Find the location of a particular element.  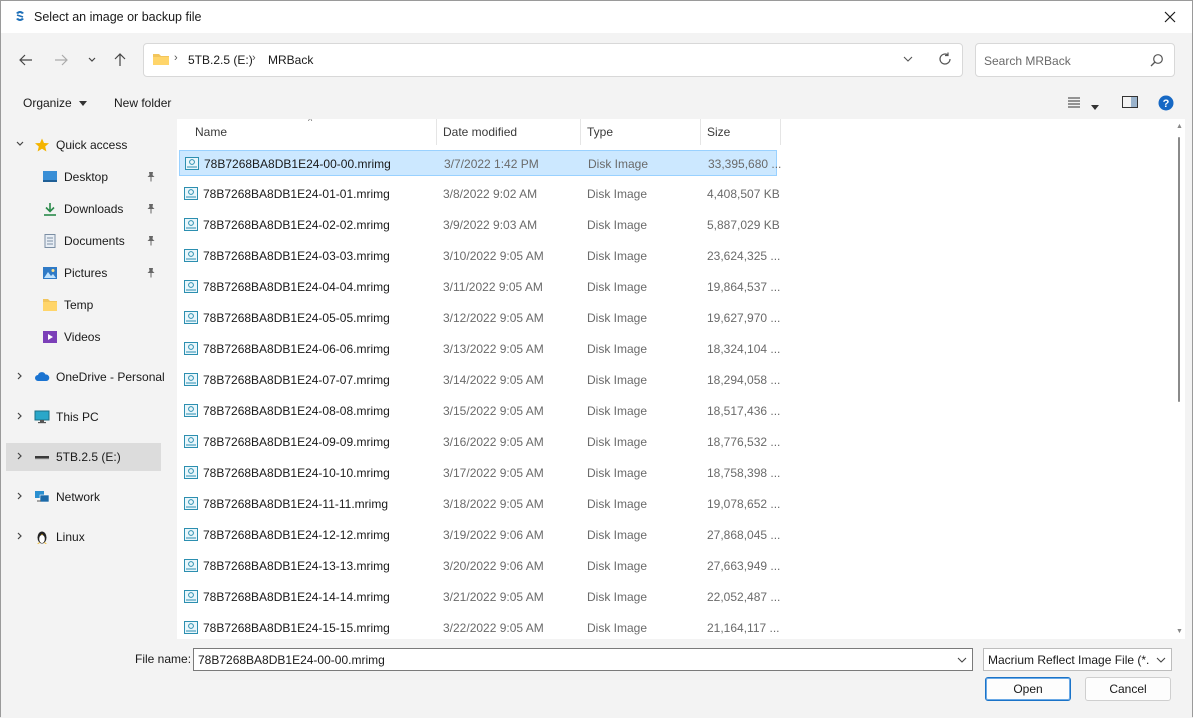

file-name: 78B7268BA8DB1E24-11-11.mrimg is located at coordinates (295, 504).